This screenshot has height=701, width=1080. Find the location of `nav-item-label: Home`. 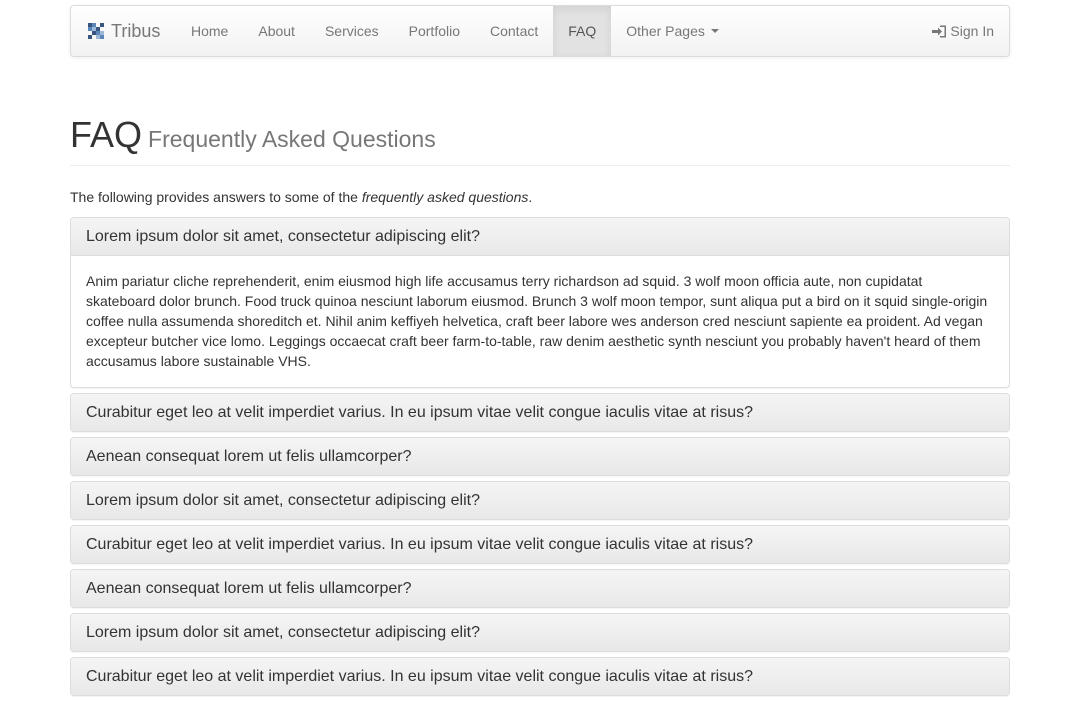

nav-item-label: Home is located at coordinates (210, 31).